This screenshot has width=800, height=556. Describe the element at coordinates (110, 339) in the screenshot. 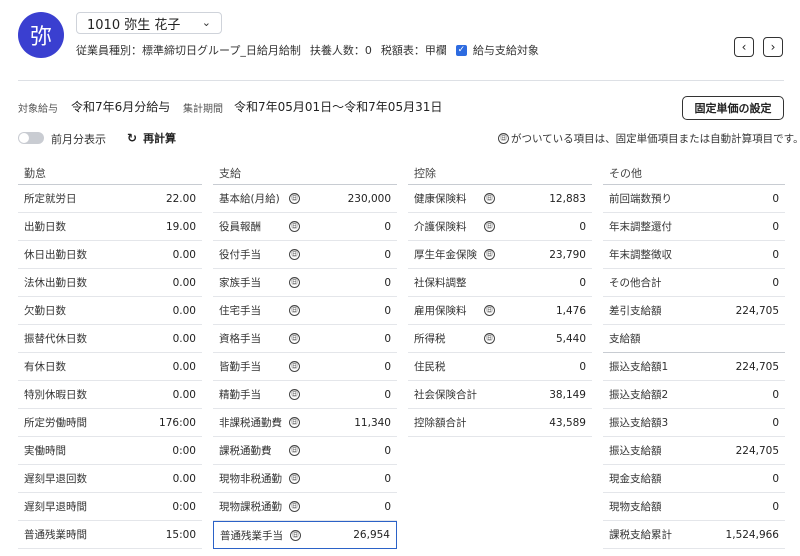

I see `attendance-row: 振替代休日数 0.00` at that location.